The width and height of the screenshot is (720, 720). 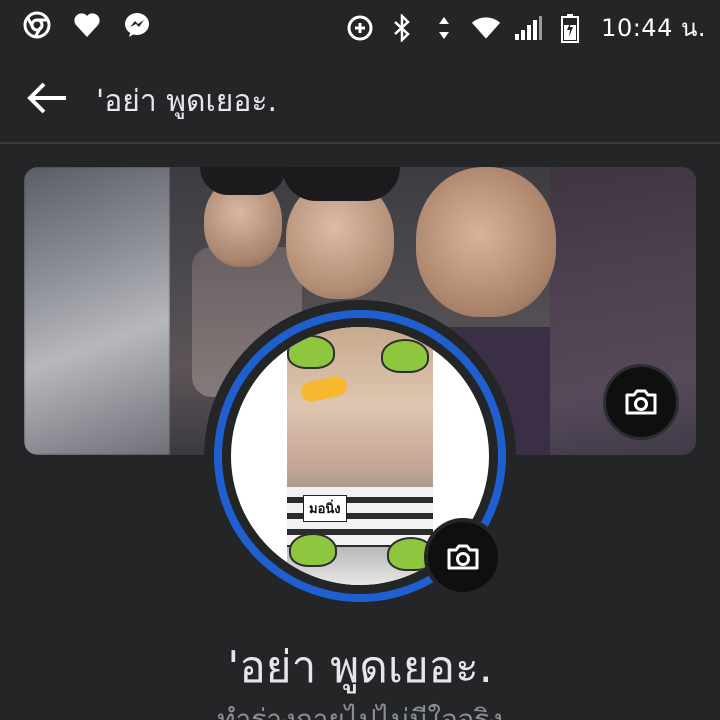 I want to click on back-button, so click(x=47, y=98).